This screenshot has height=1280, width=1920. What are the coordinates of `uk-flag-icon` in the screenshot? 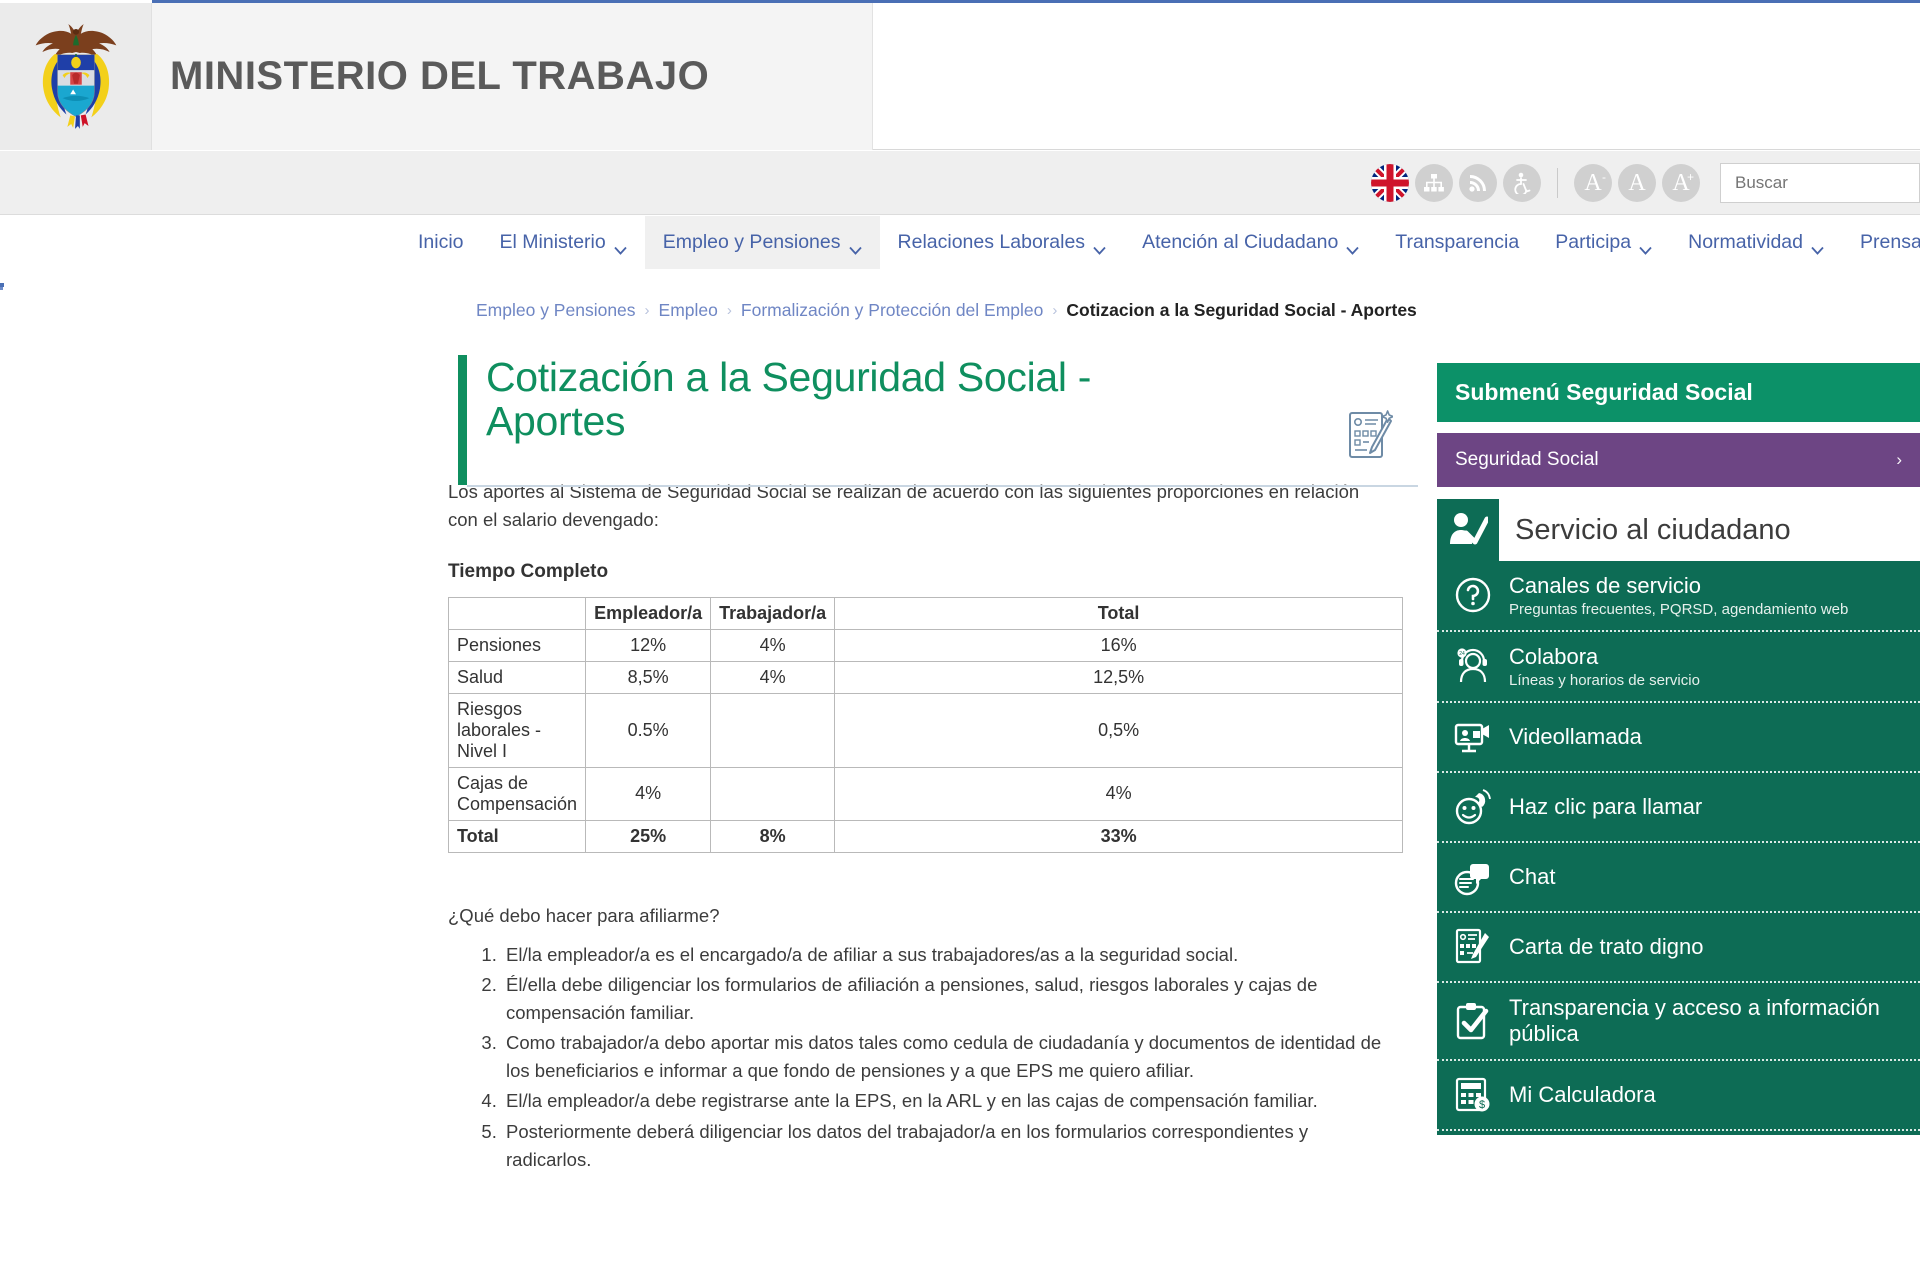 It's located at (1390, 183).